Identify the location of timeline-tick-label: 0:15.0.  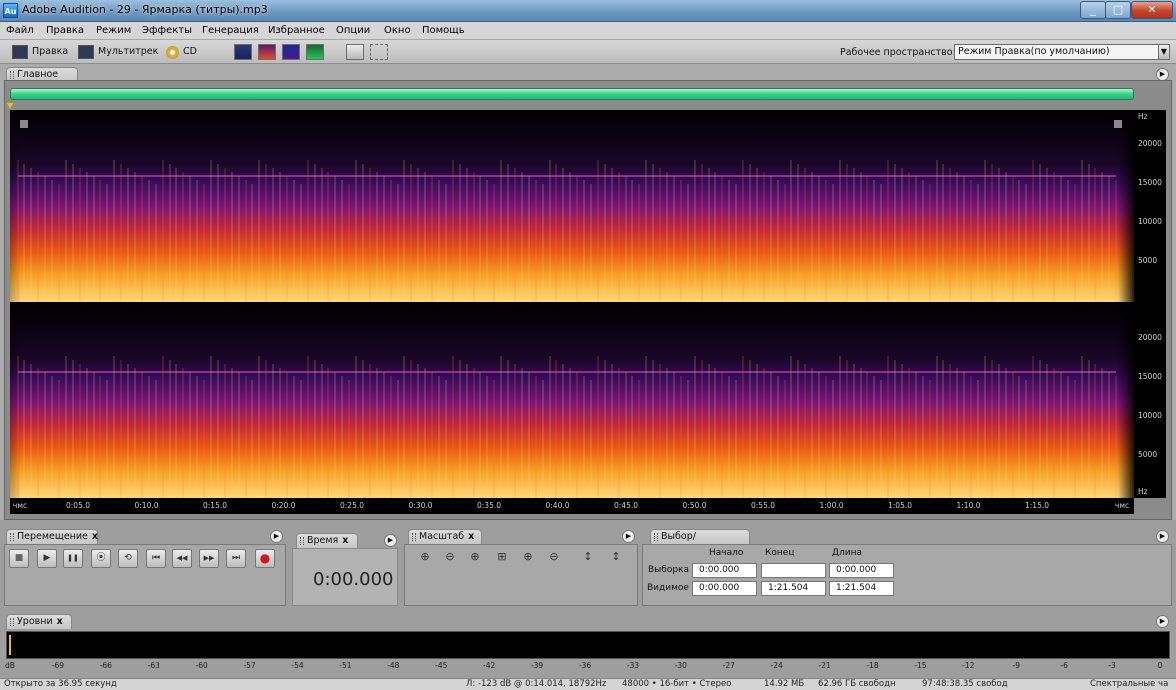
(215, 505).